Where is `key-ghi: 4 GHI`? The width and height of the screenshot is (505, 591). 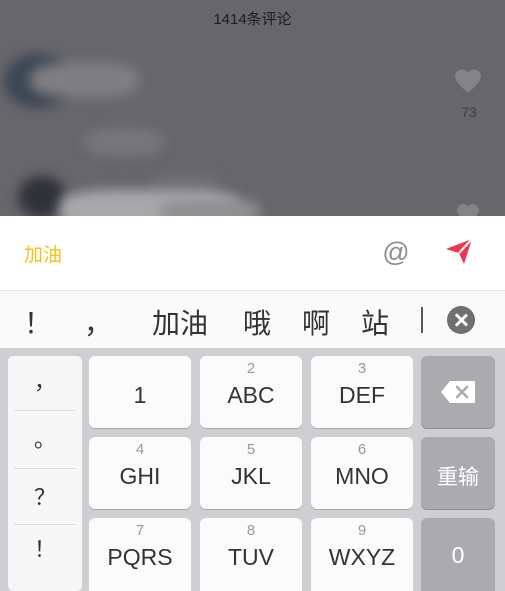 key-ghi: 4 GHI is located at coordinates (140, 473).